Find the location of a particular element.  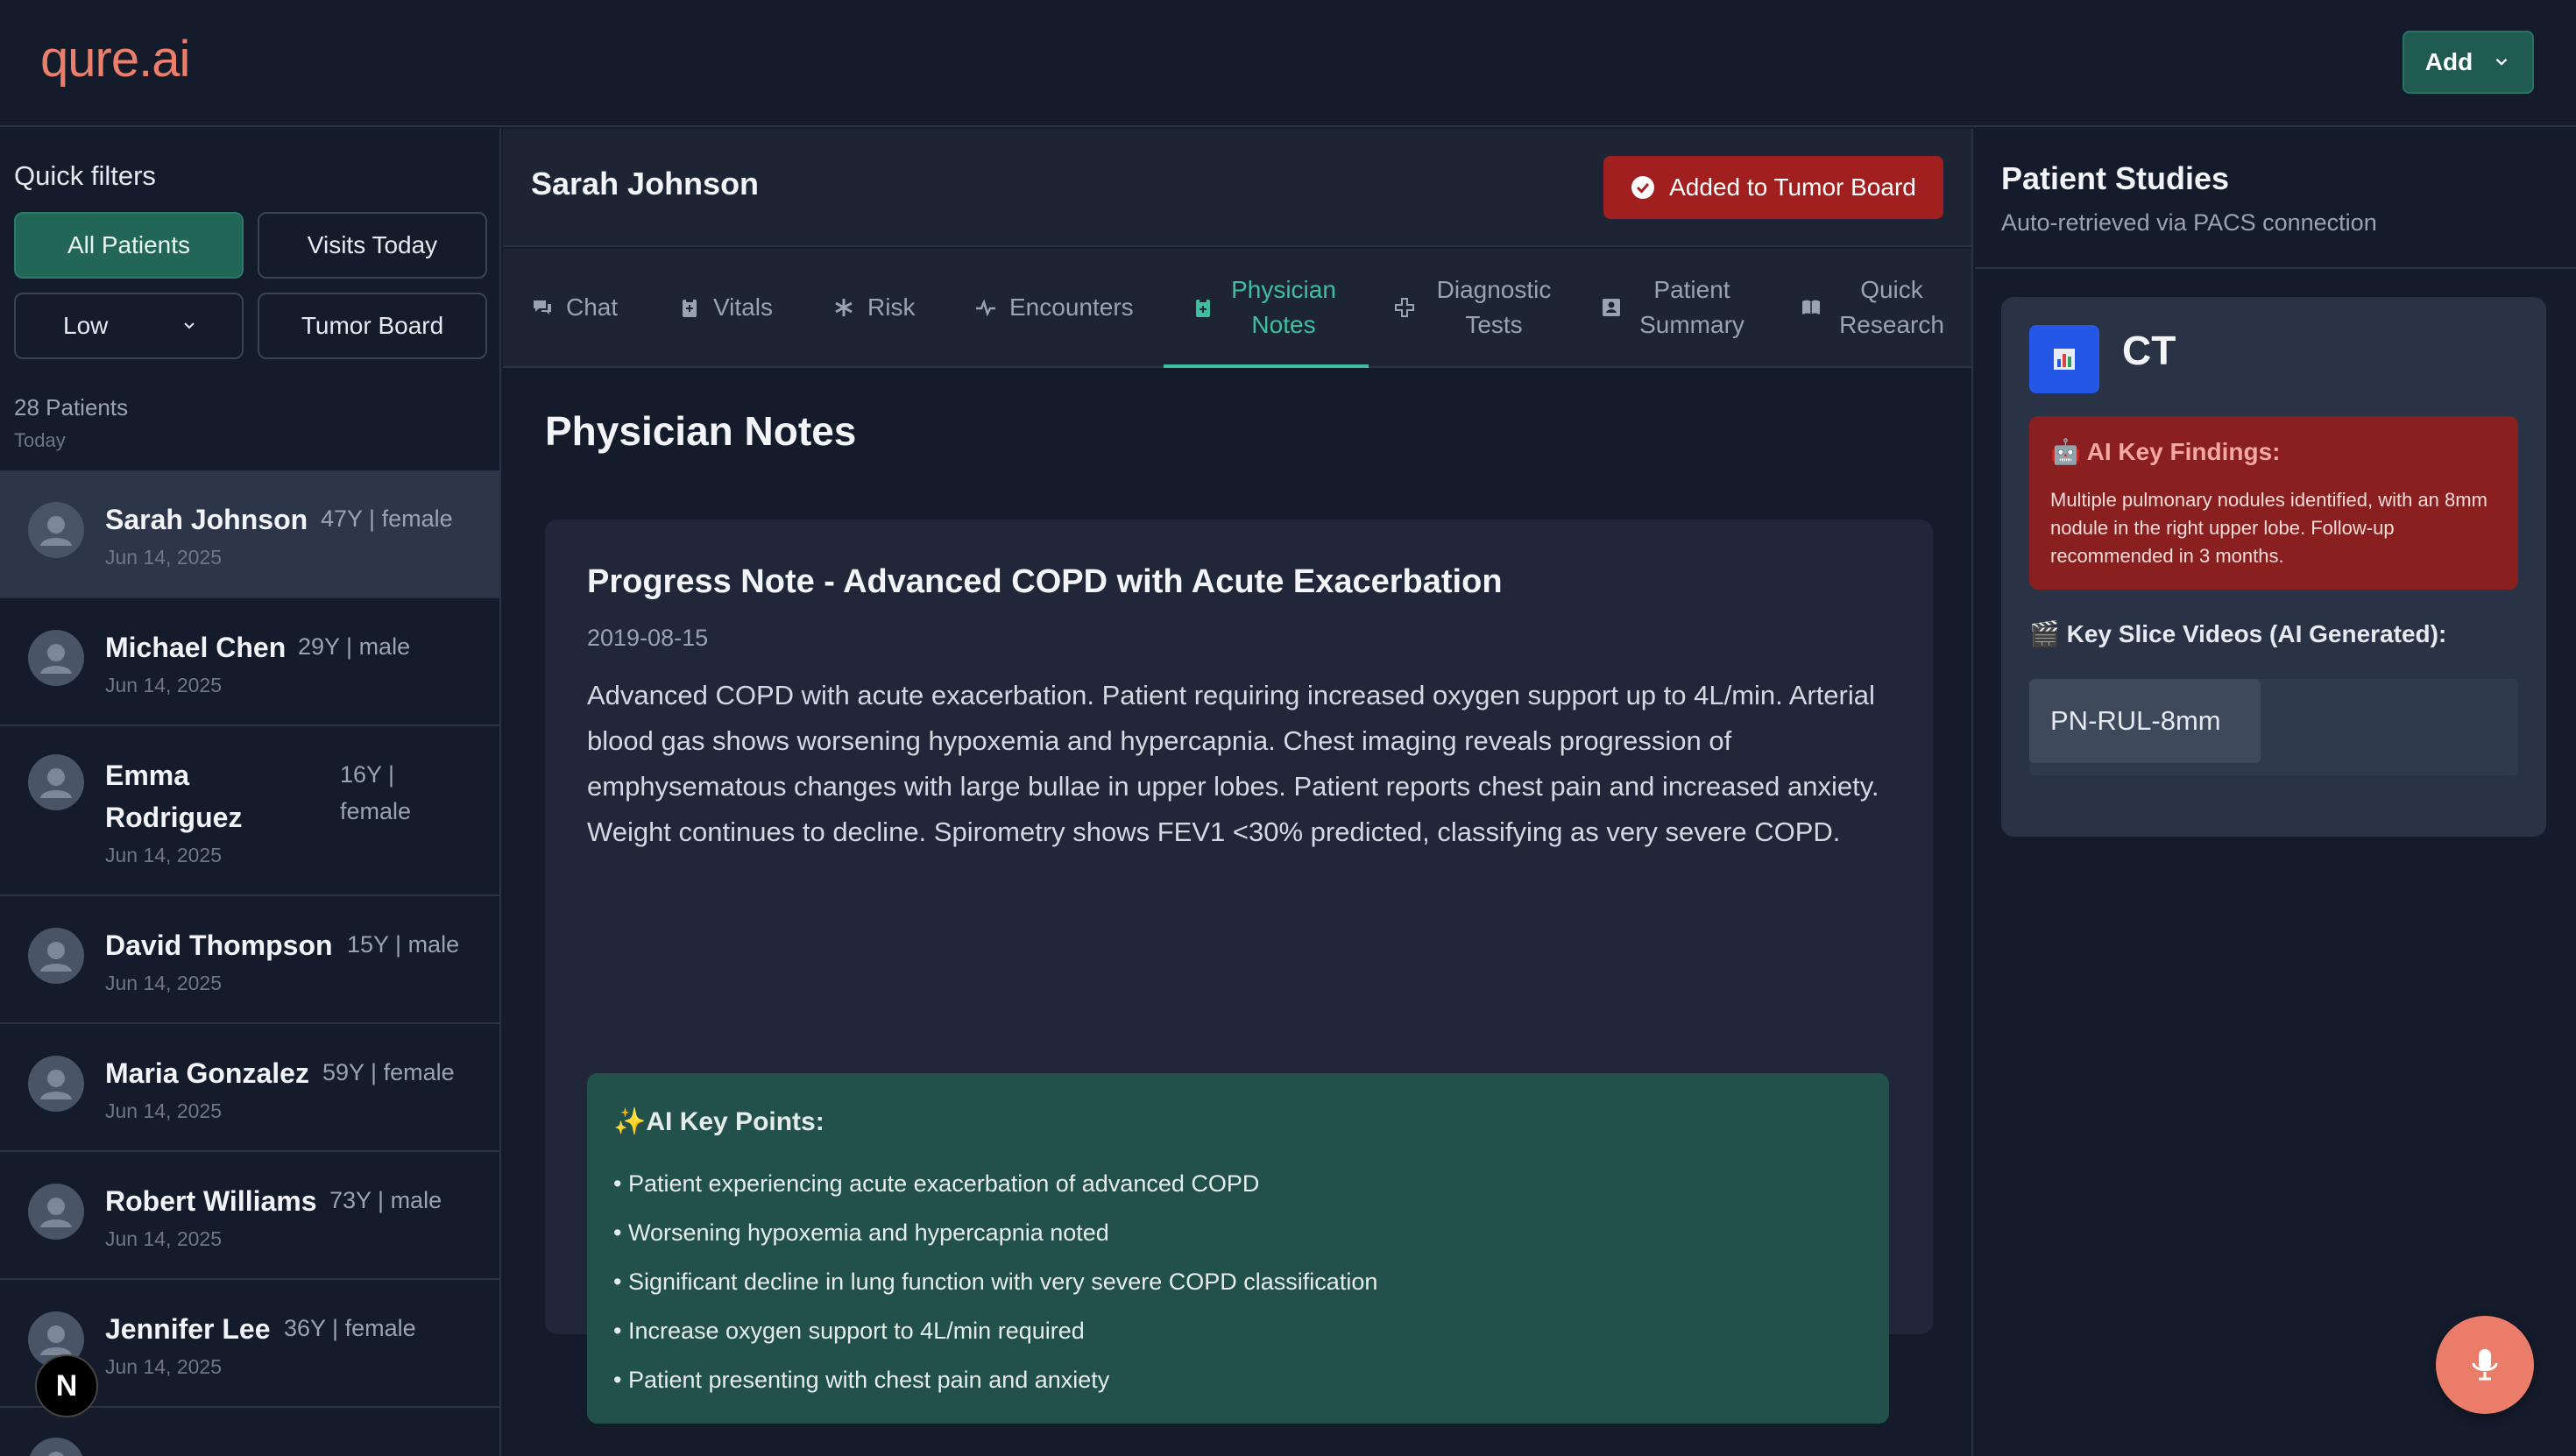

priority-select-value: Low is located at coordinates (86, 325).